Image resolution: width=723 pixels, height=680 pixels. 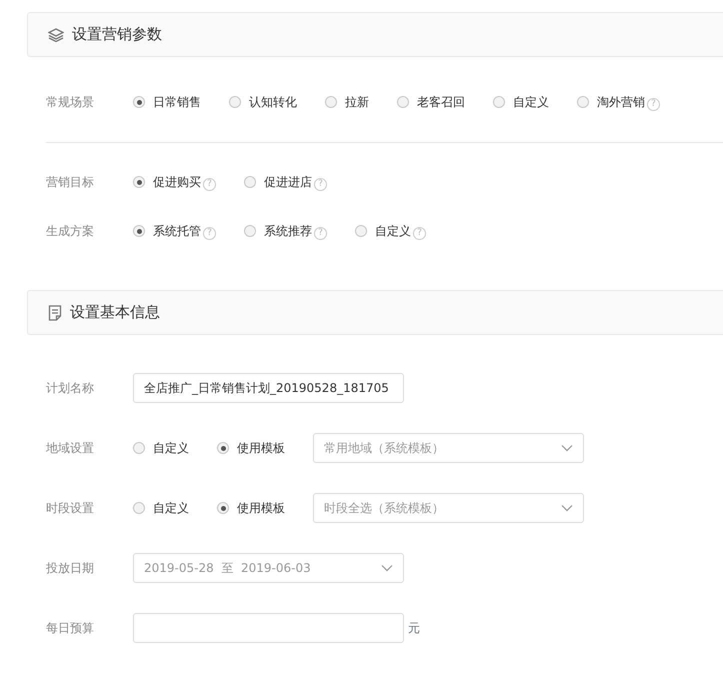 I want to click on field-label: 每日预算, so click(x=70, y=628).